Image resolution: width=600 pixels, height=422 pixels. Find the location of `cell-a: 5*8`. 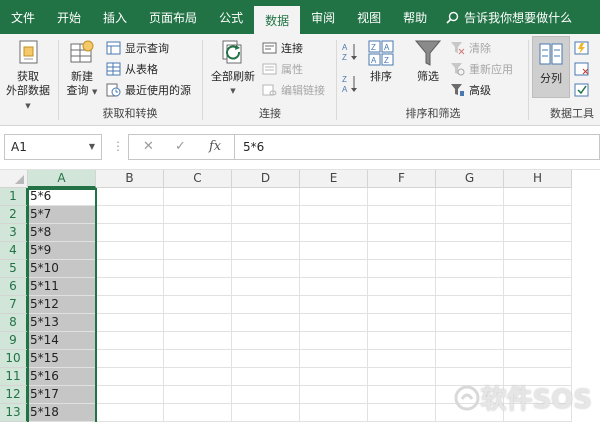

cell-a: 5*8 is located at coordinates (62, 233).